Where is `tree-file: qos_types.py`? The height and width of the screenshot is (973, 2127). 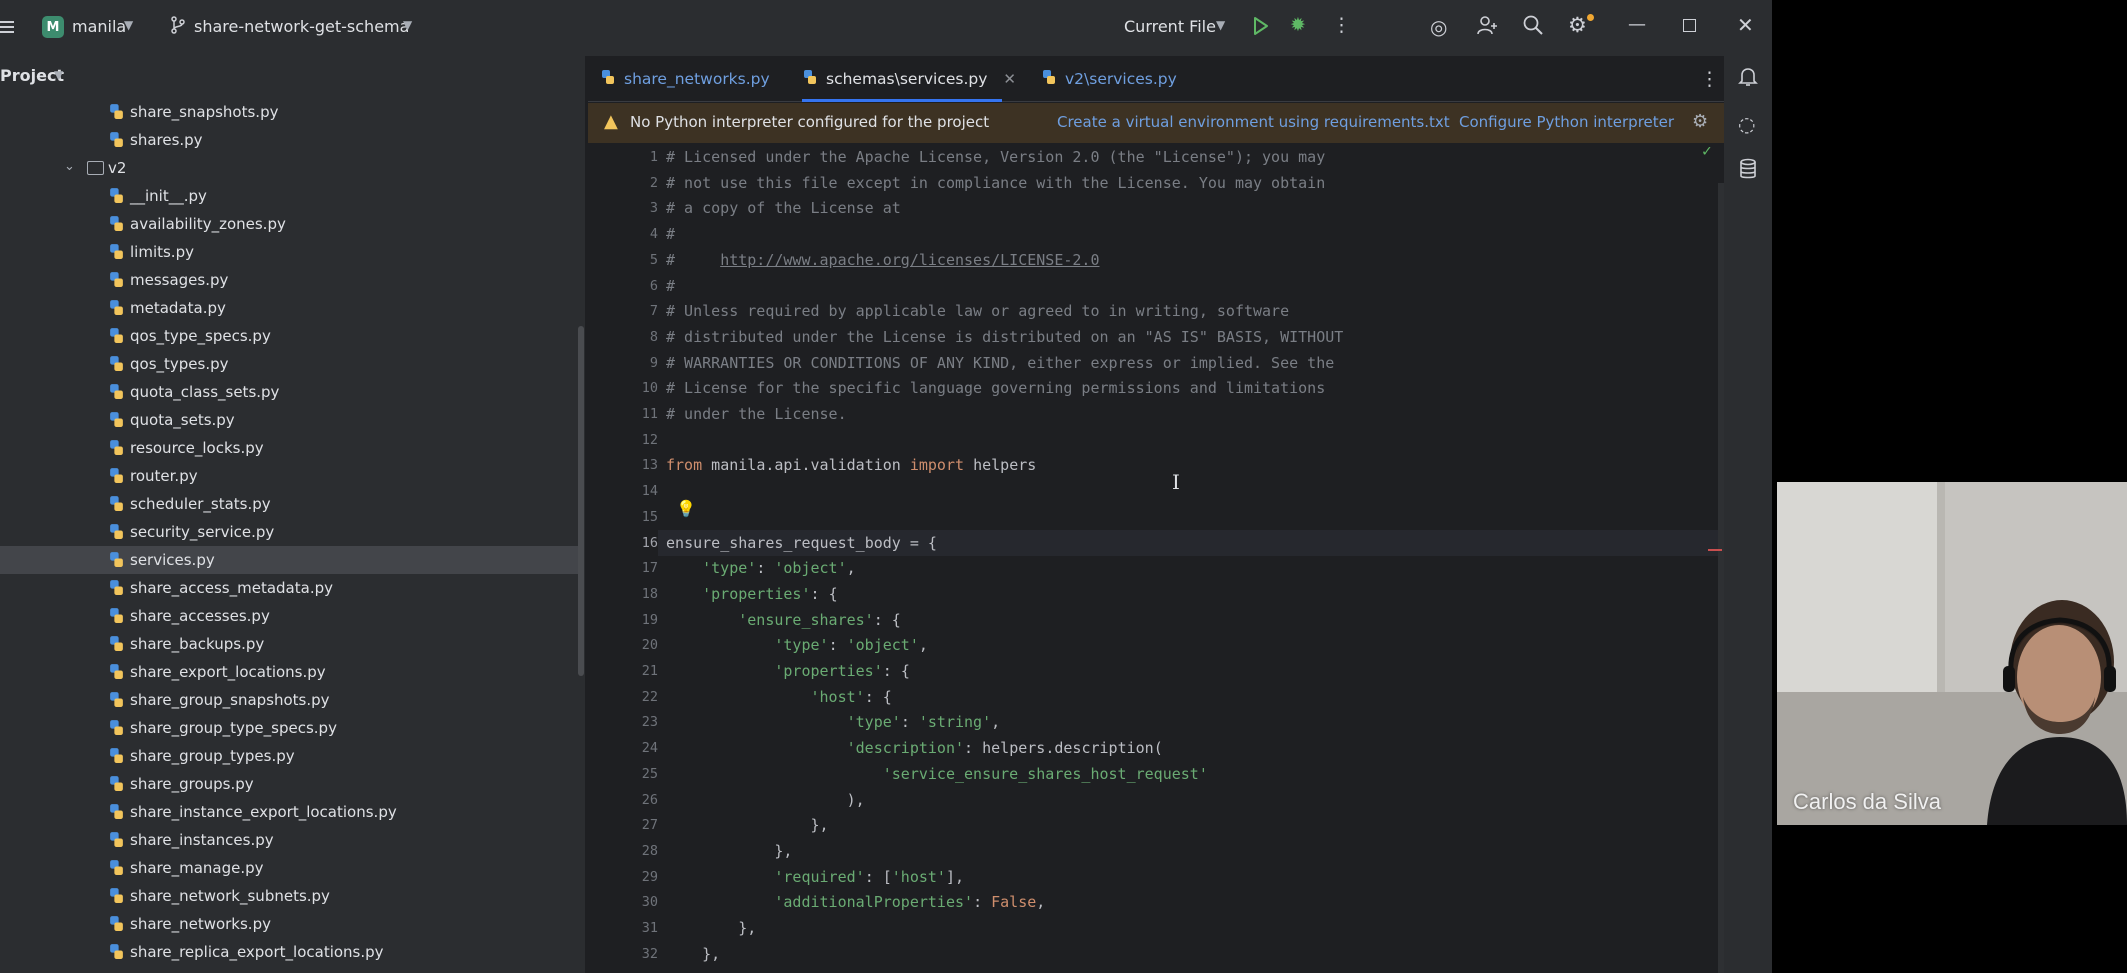 tree-file: qos_types.py is located at coordinates (290, 364).